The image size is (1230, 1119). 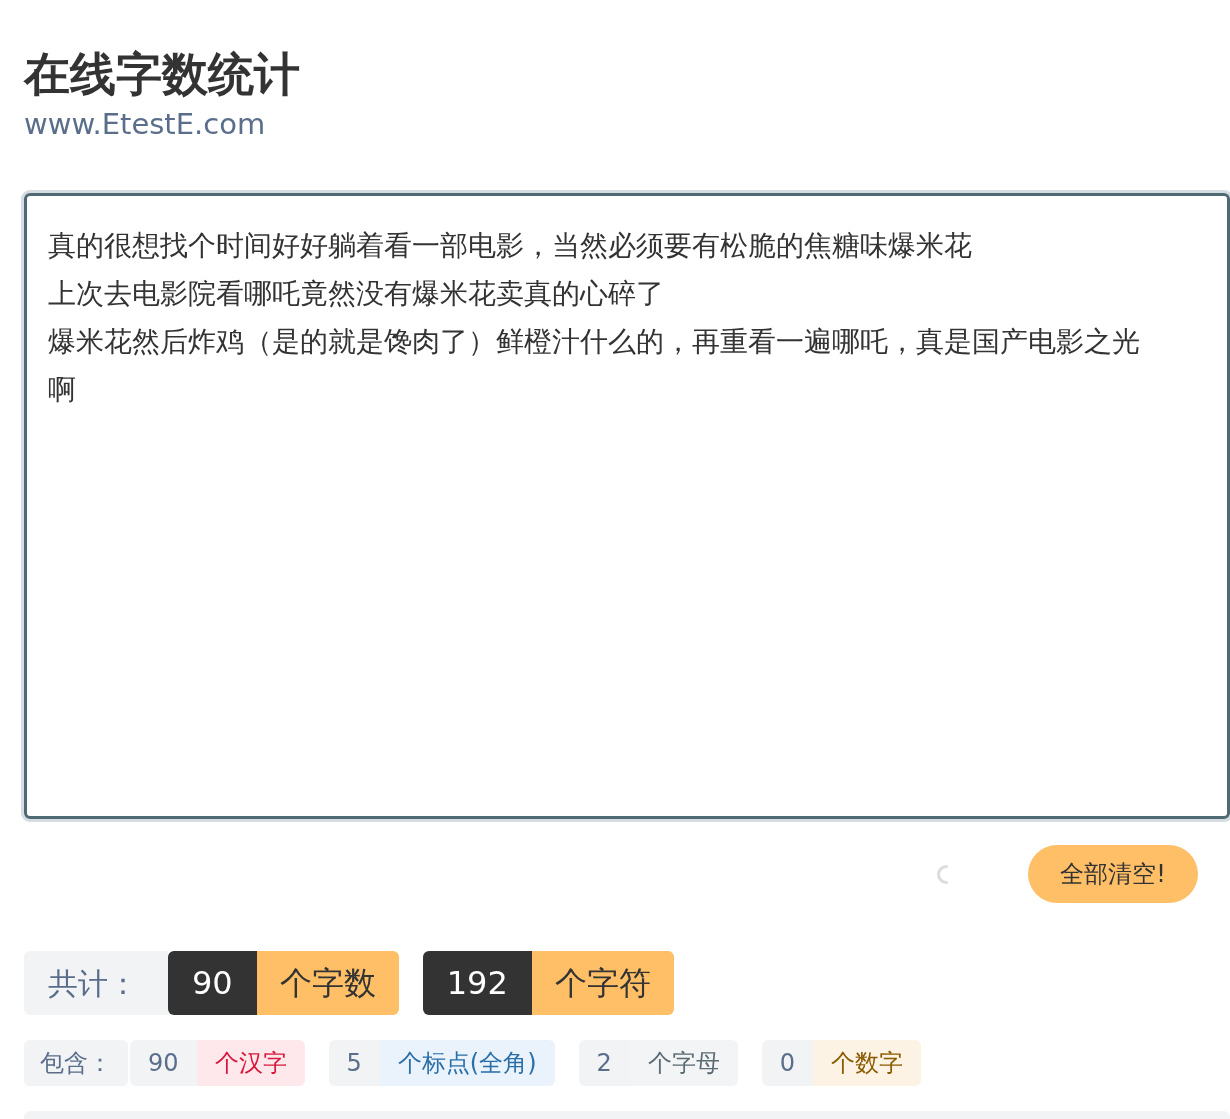 What do you see at coordinates (1113, 874) in the screenshot?
I see `clear-all-button: 全部清空!` at bounding box center [1113, 874].